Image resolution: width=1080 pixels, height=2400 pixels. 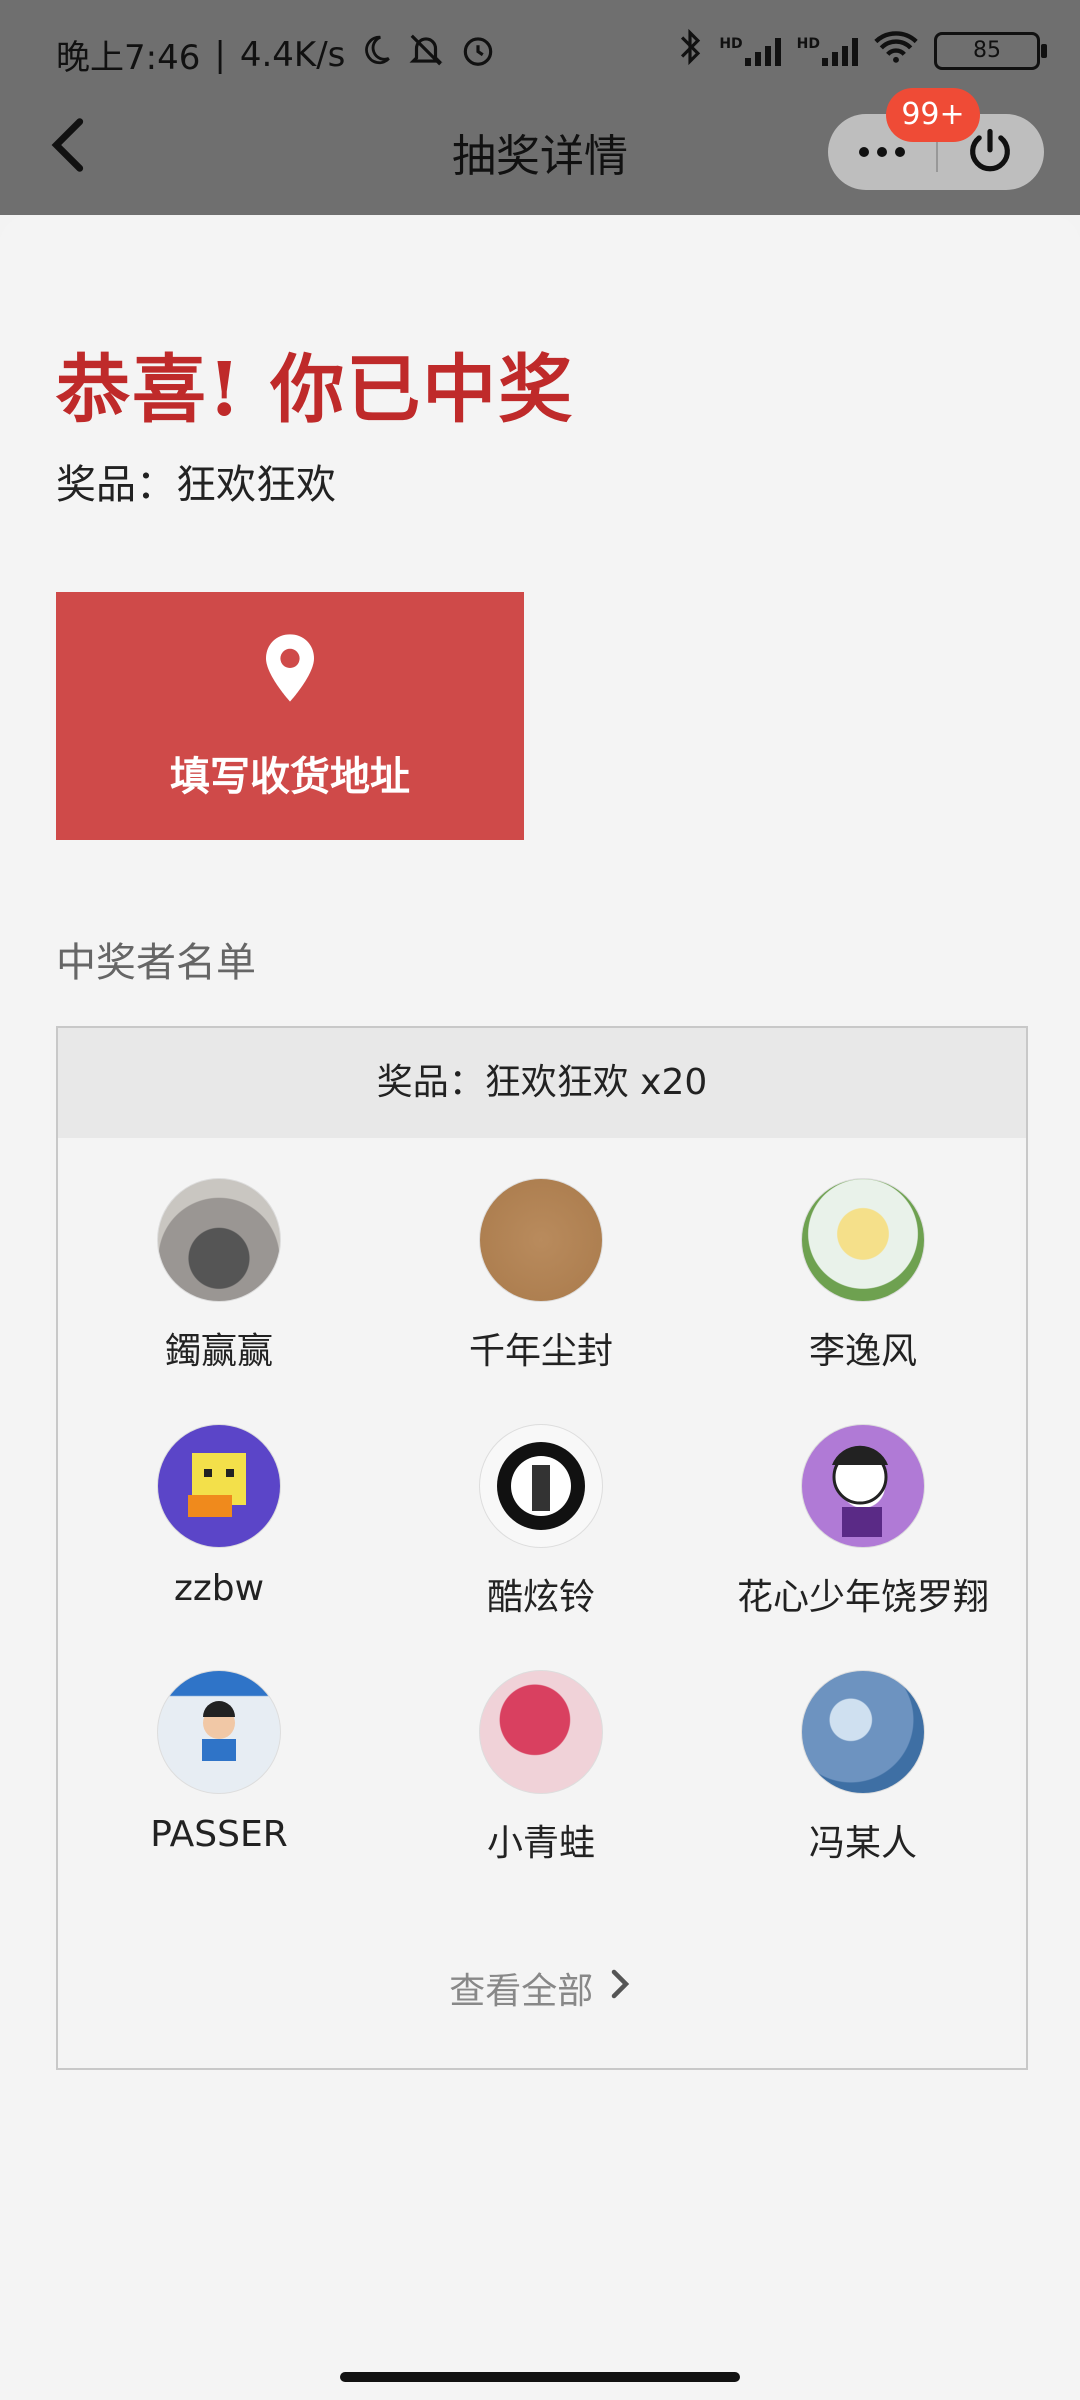 What do you see at coordinates (540, 1843) in the screenshot?
I see `winner-name: 小青蛙` at bounding box center [540, 1843].